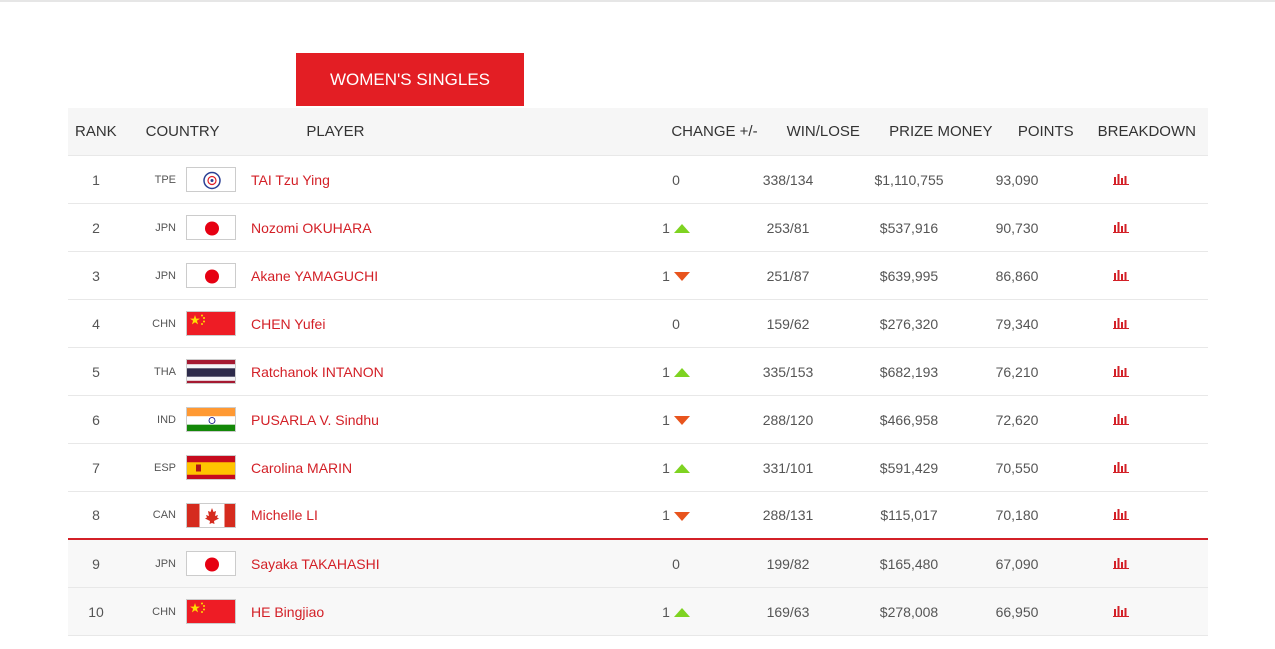 The image size is (1275, 649). Describe the element at coordinates (1017, 323) in the screenshot. I see `points-cell: 79,340` at that location.